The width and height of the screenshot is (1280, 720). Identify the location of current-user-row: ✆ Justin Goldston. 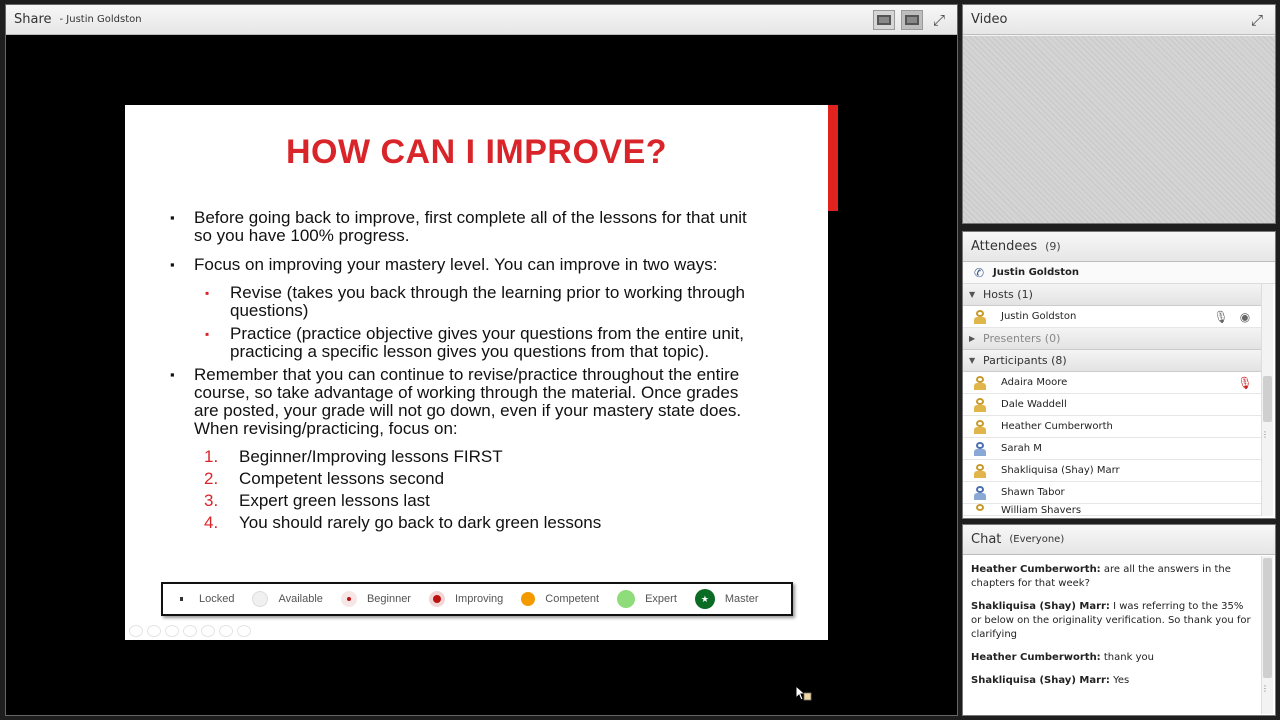
(1119, 273).